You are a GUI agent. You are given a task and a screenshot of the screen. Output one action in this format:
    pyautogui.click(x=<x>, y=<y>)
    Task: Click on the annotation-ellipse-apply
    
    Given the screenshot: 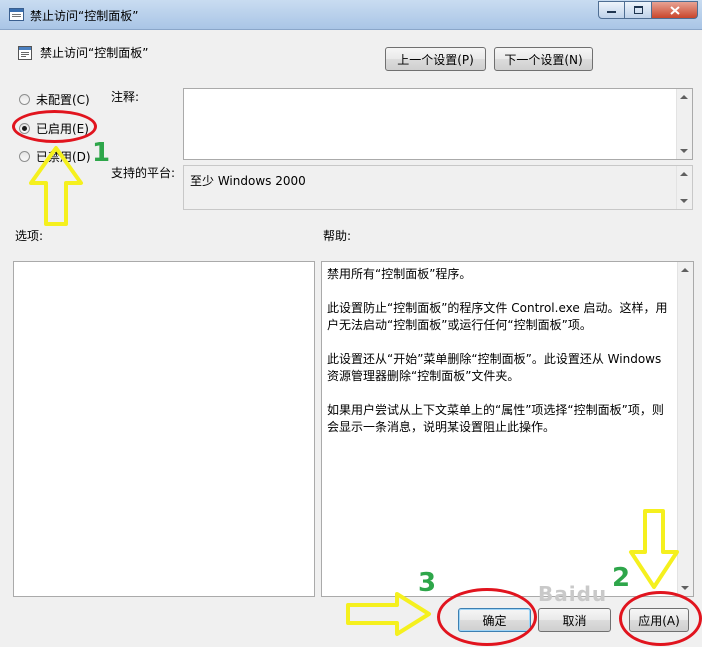 What is the action you would take?
    pyautogui.click(x=660, y=618)
    